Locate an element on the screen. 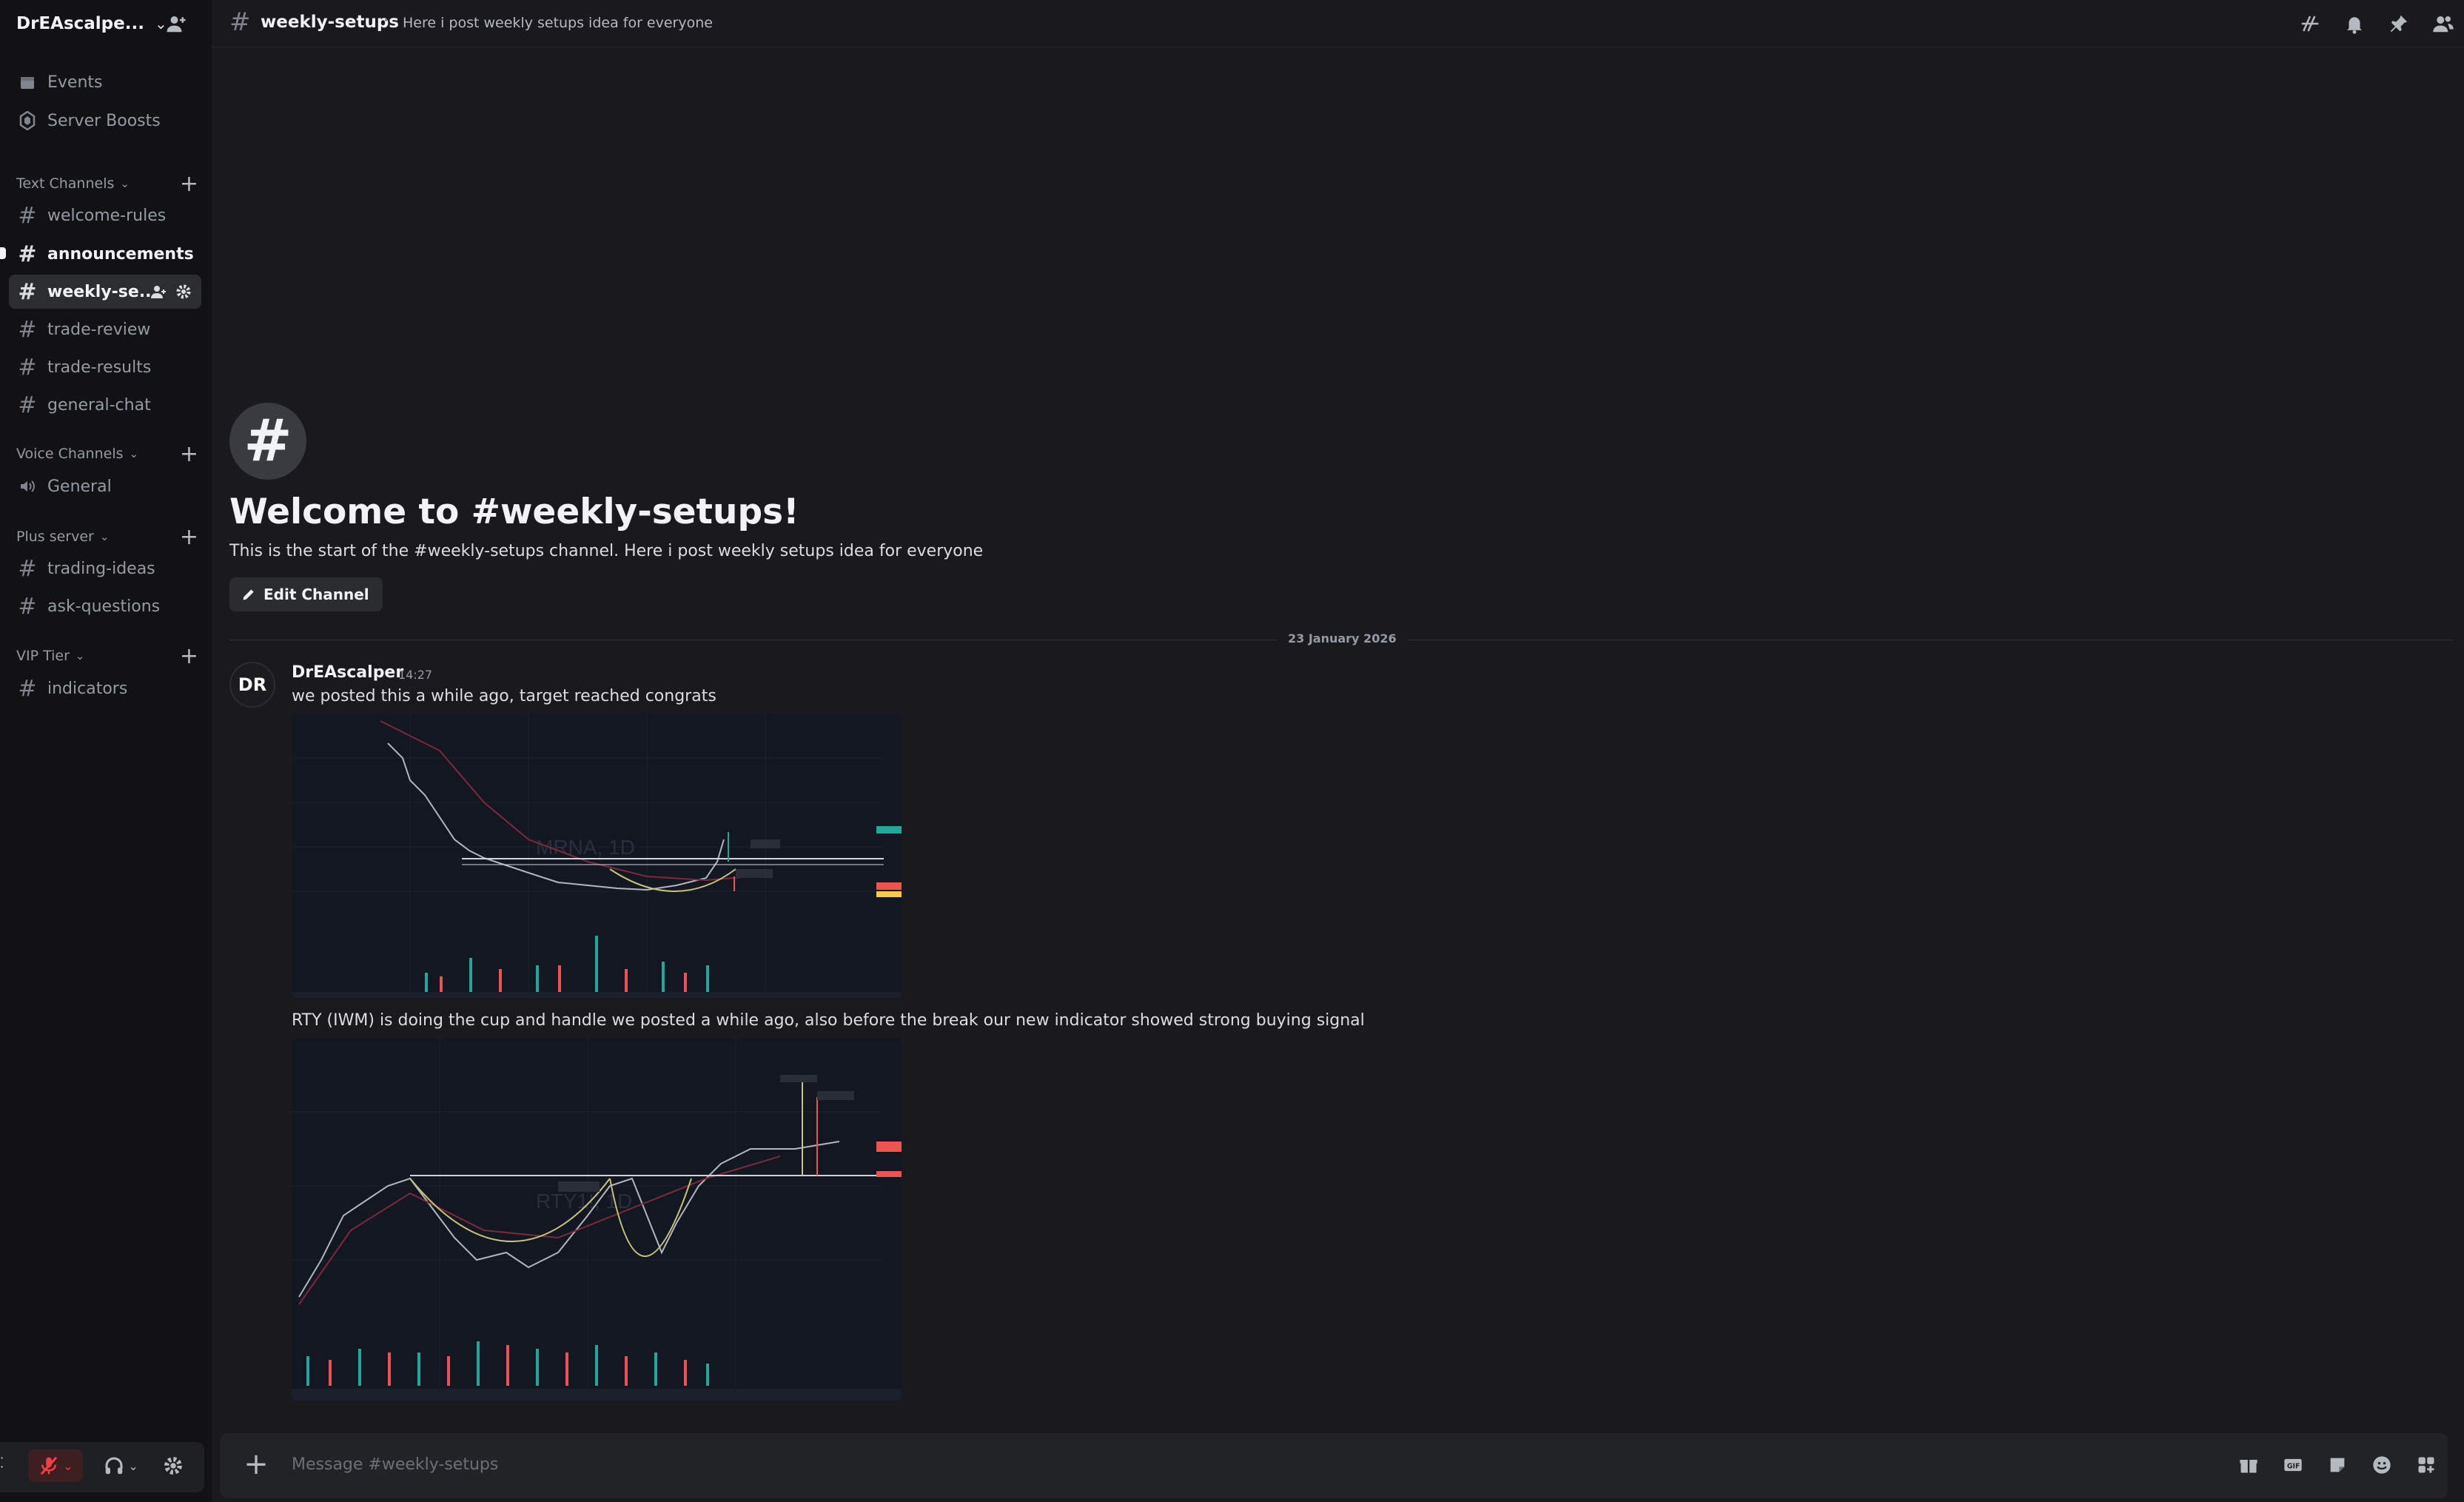 The image size is (2464, 1502). category-label: Voice Channels is located at coordinates (70, 454).